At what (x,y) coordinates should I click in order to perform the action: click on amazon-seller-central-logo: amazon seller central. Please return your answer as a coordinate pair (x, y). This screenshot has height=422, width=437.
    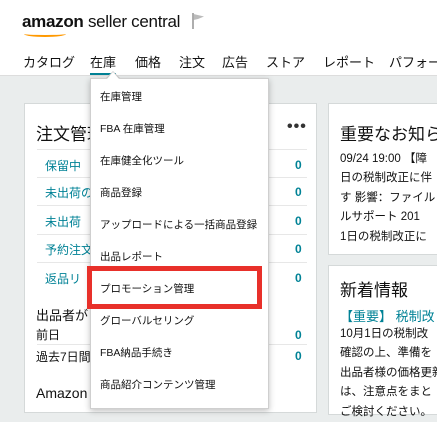
    Looking at the image, I should click on (101, 24).